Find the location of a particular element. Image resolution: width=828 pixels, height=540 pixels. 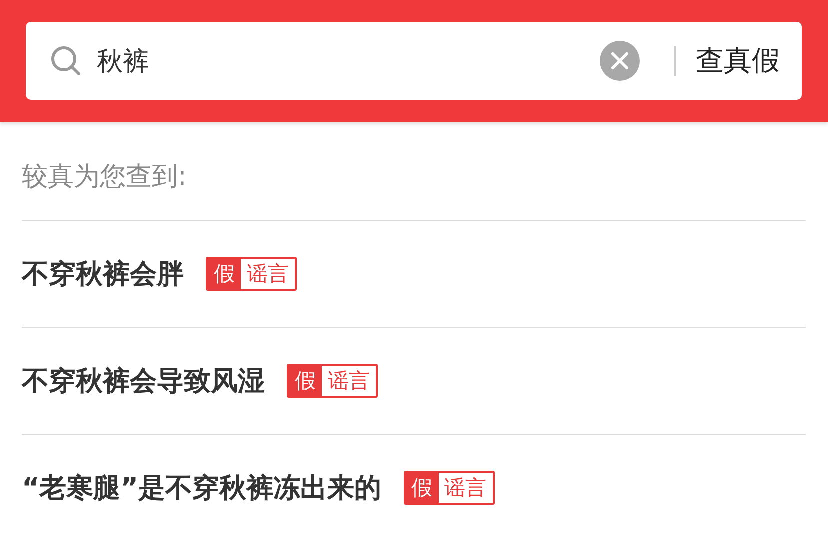

check-button: 查真假 is located at coordinates (738, 61).